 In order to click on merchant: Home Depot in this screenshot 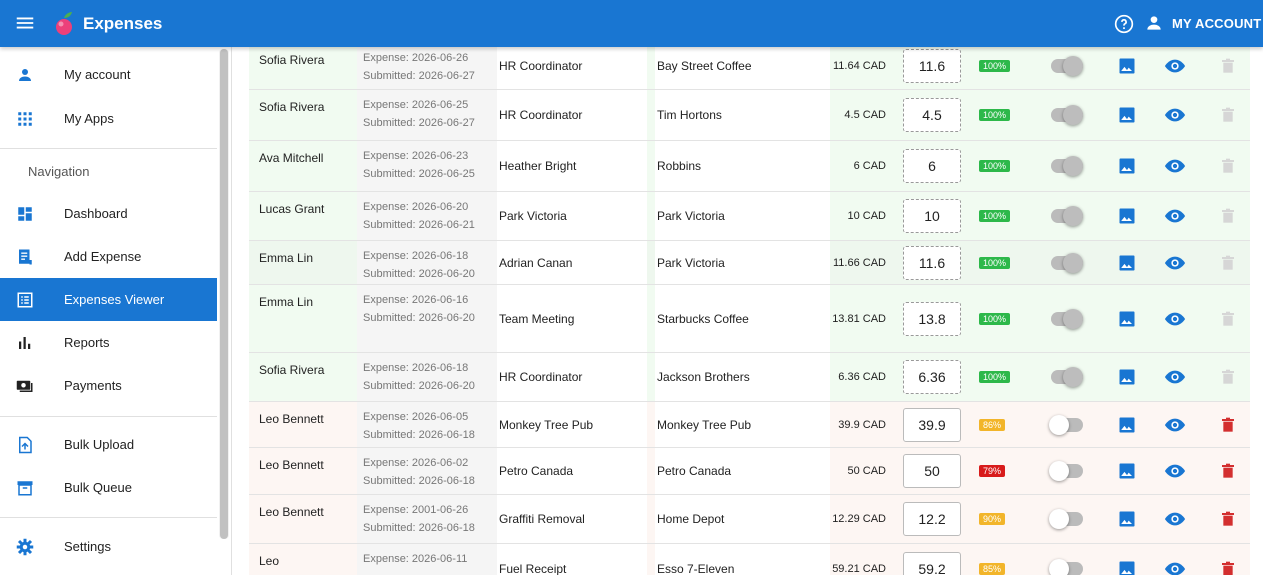, I will do `click(742, 519)`.